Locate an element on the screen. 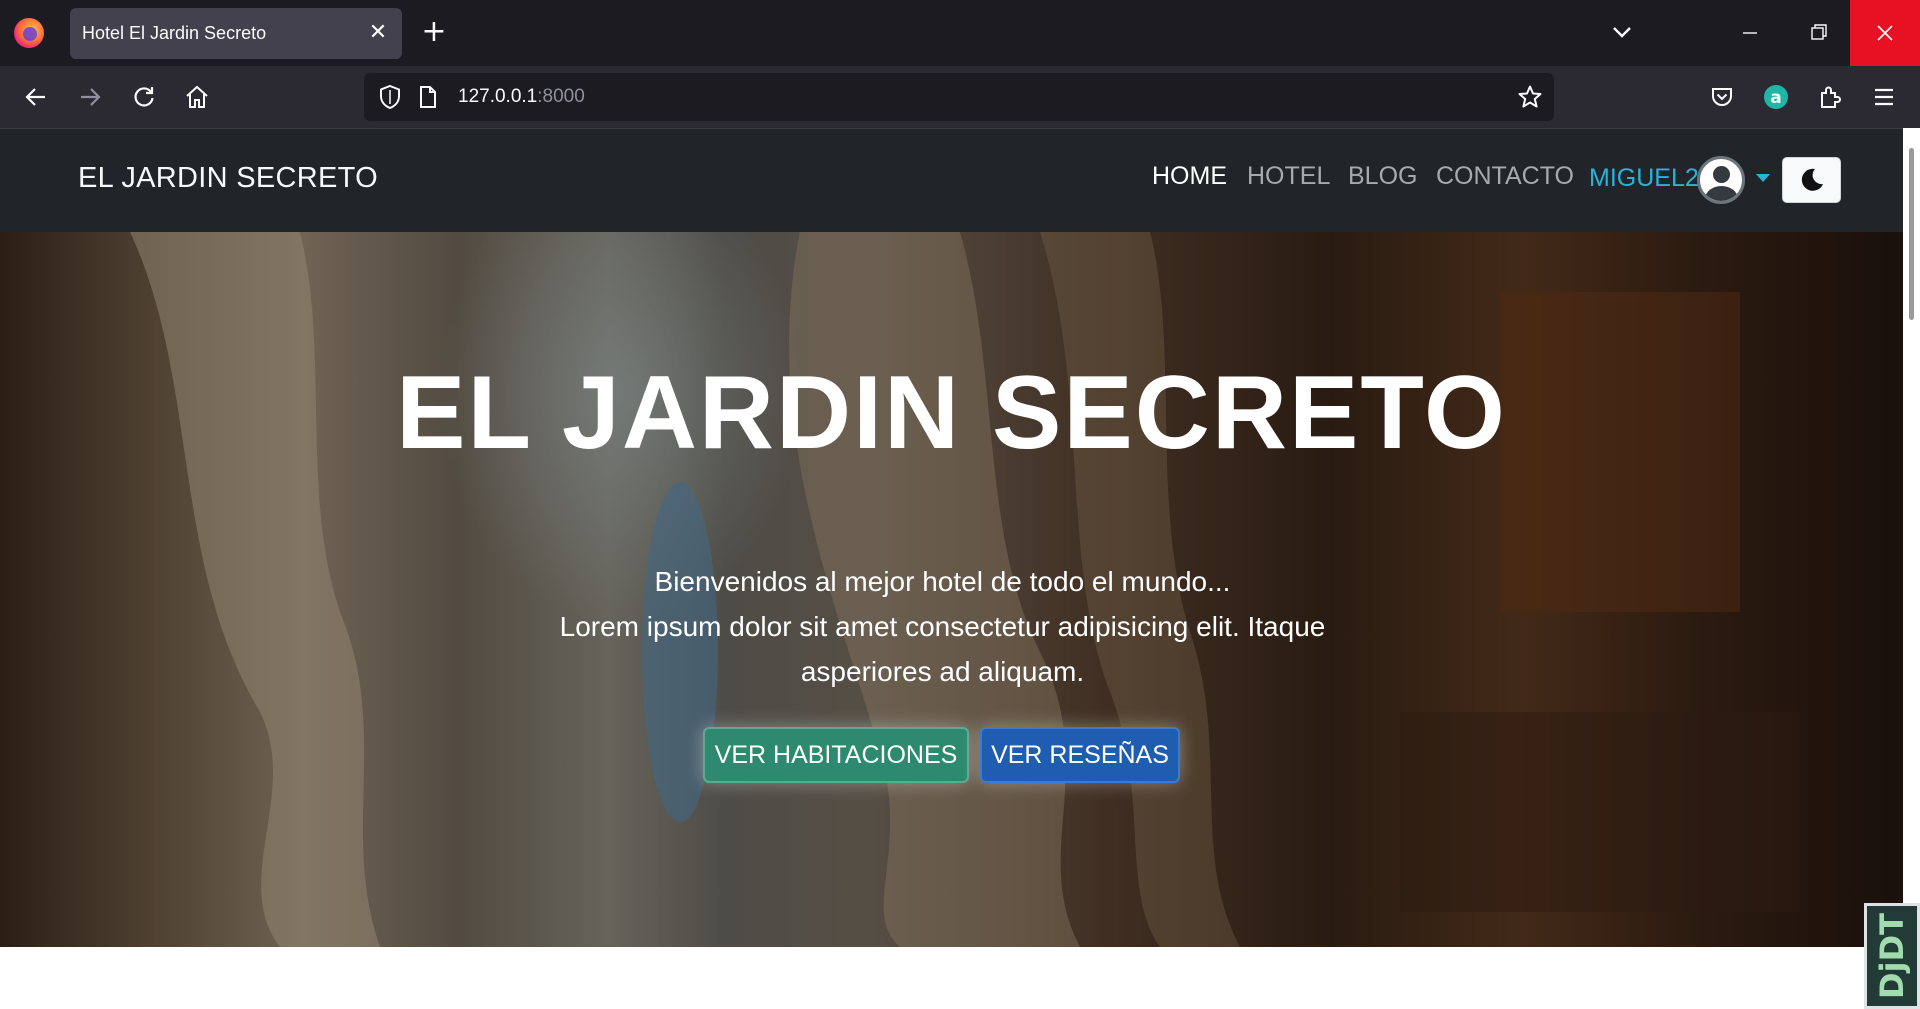 The height and width of the screenshot is (1009, 1920). chevron-down-icon is located at coordinates (1622, 32).